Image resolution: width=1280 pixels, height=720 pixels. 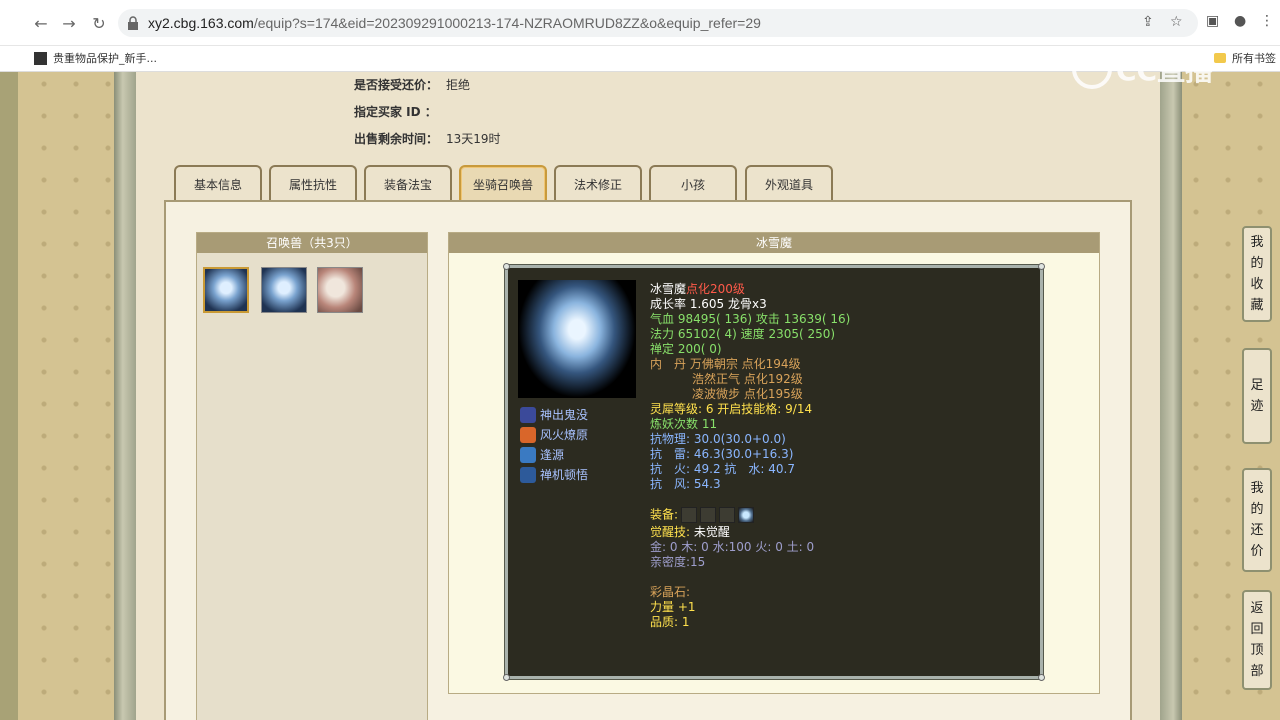 What do you see at coordinates (684, 424) in the screenshot?
I see `lianyao-count: 炼妖次数 11` at bounding box center [684, 424].